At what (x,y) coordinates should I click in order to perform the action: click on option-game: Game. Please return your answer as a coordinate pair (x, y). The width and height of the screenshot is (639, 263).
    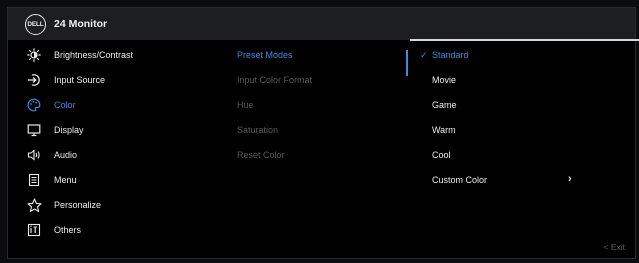
    Looking at the image, I should click on (438, 105).